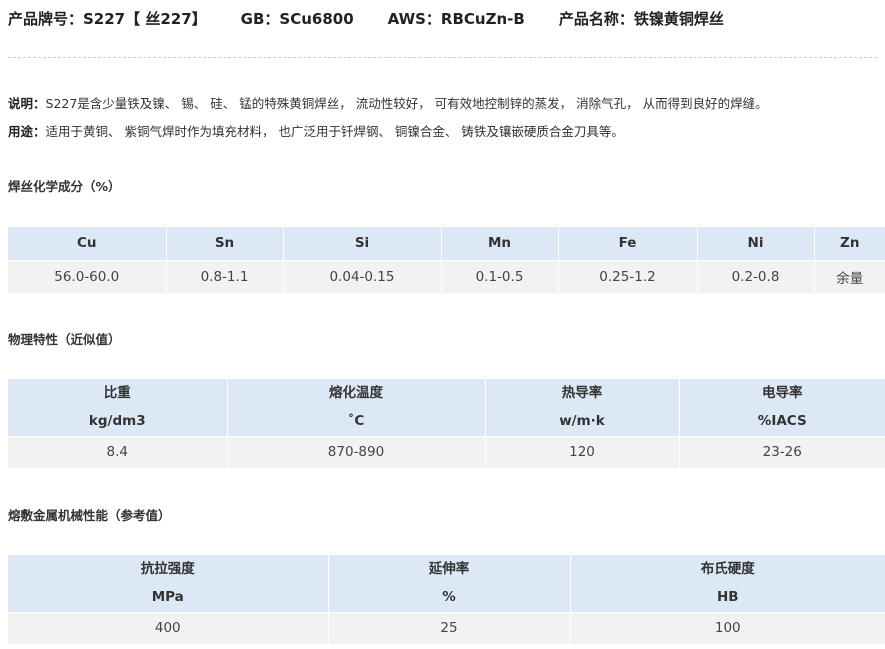  I want to click on description-label: 说明：, so click(27, 103).